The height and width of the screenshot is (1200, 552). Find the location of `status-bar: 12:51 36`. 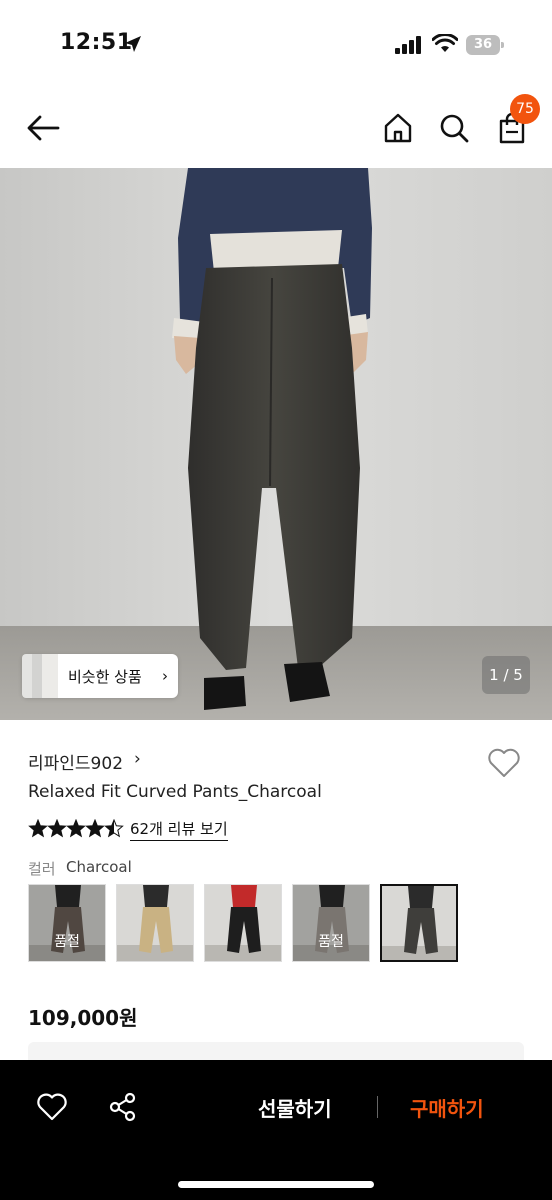

status-bar: 12:51 36 is located at coordinates (276, 45).